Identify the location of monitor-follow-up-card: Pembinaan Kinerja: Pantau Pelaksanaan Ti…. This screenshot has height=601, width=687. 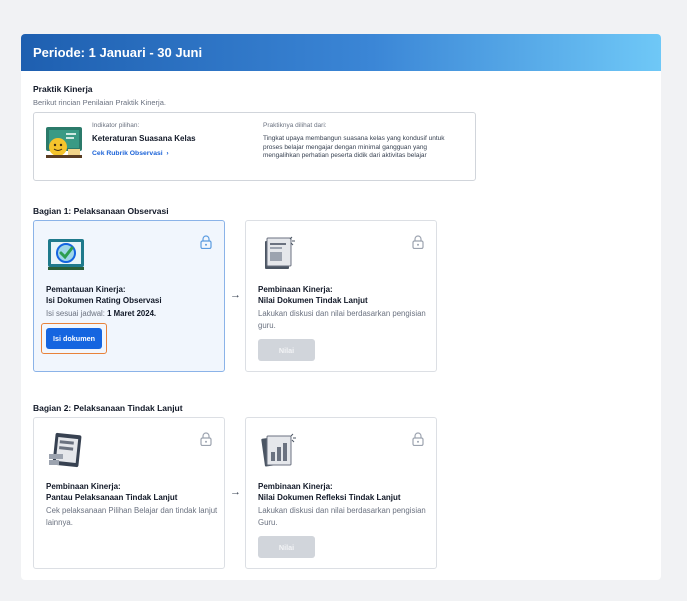
(129, 493).